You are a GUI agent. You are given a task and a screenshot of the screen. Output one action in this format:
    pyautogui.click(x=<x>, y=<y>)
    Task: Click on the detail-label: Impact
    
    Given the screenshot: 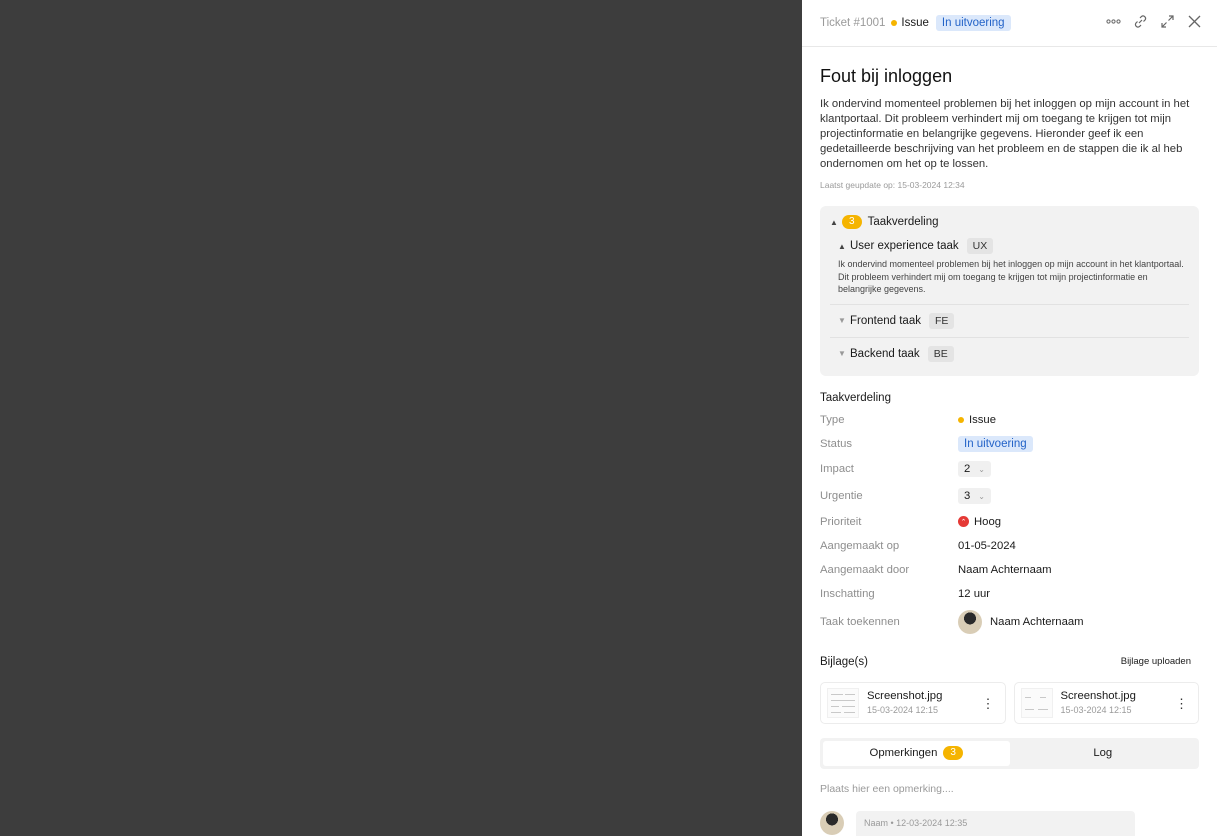 What is the action you would take?
    pyautogui.click(x=837, y=469)
    